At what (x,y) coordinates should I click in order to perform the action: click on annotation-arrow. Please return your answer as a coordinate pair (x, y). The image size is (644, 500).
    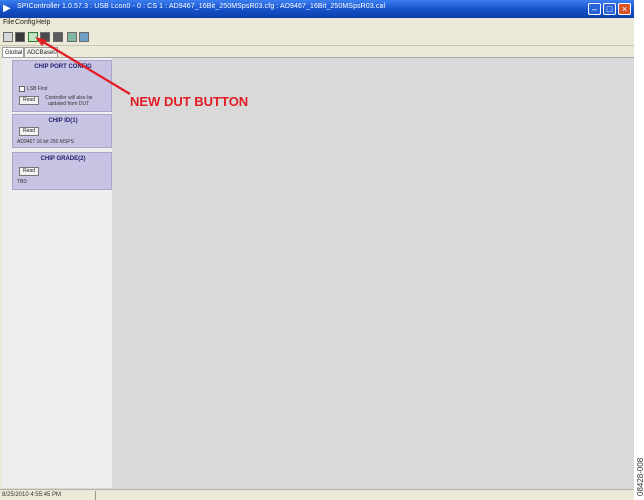
    Looking at the image, I should click on (83, 66).